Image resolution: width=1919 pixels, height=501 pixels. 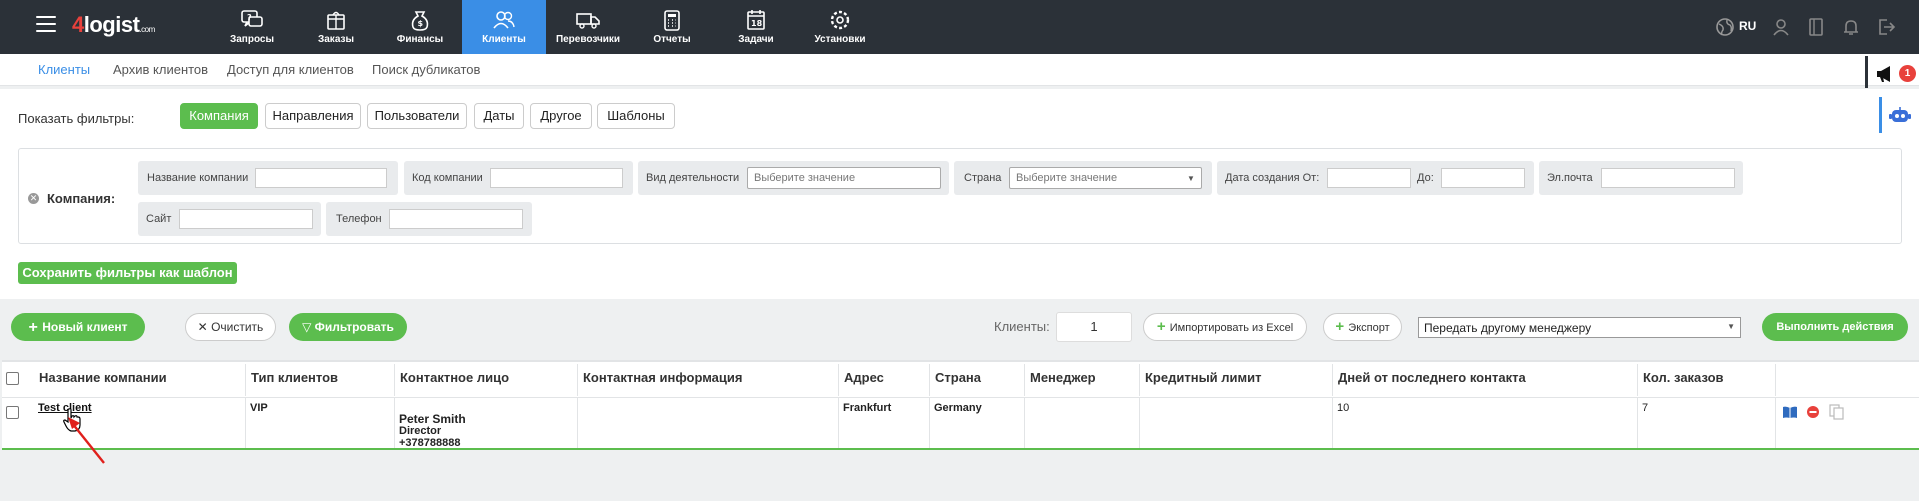 What do you see at coordinates (1362, 327) in the screenshot?
I see `export-button: + Экспорт` at bounding box center [1362, 327].